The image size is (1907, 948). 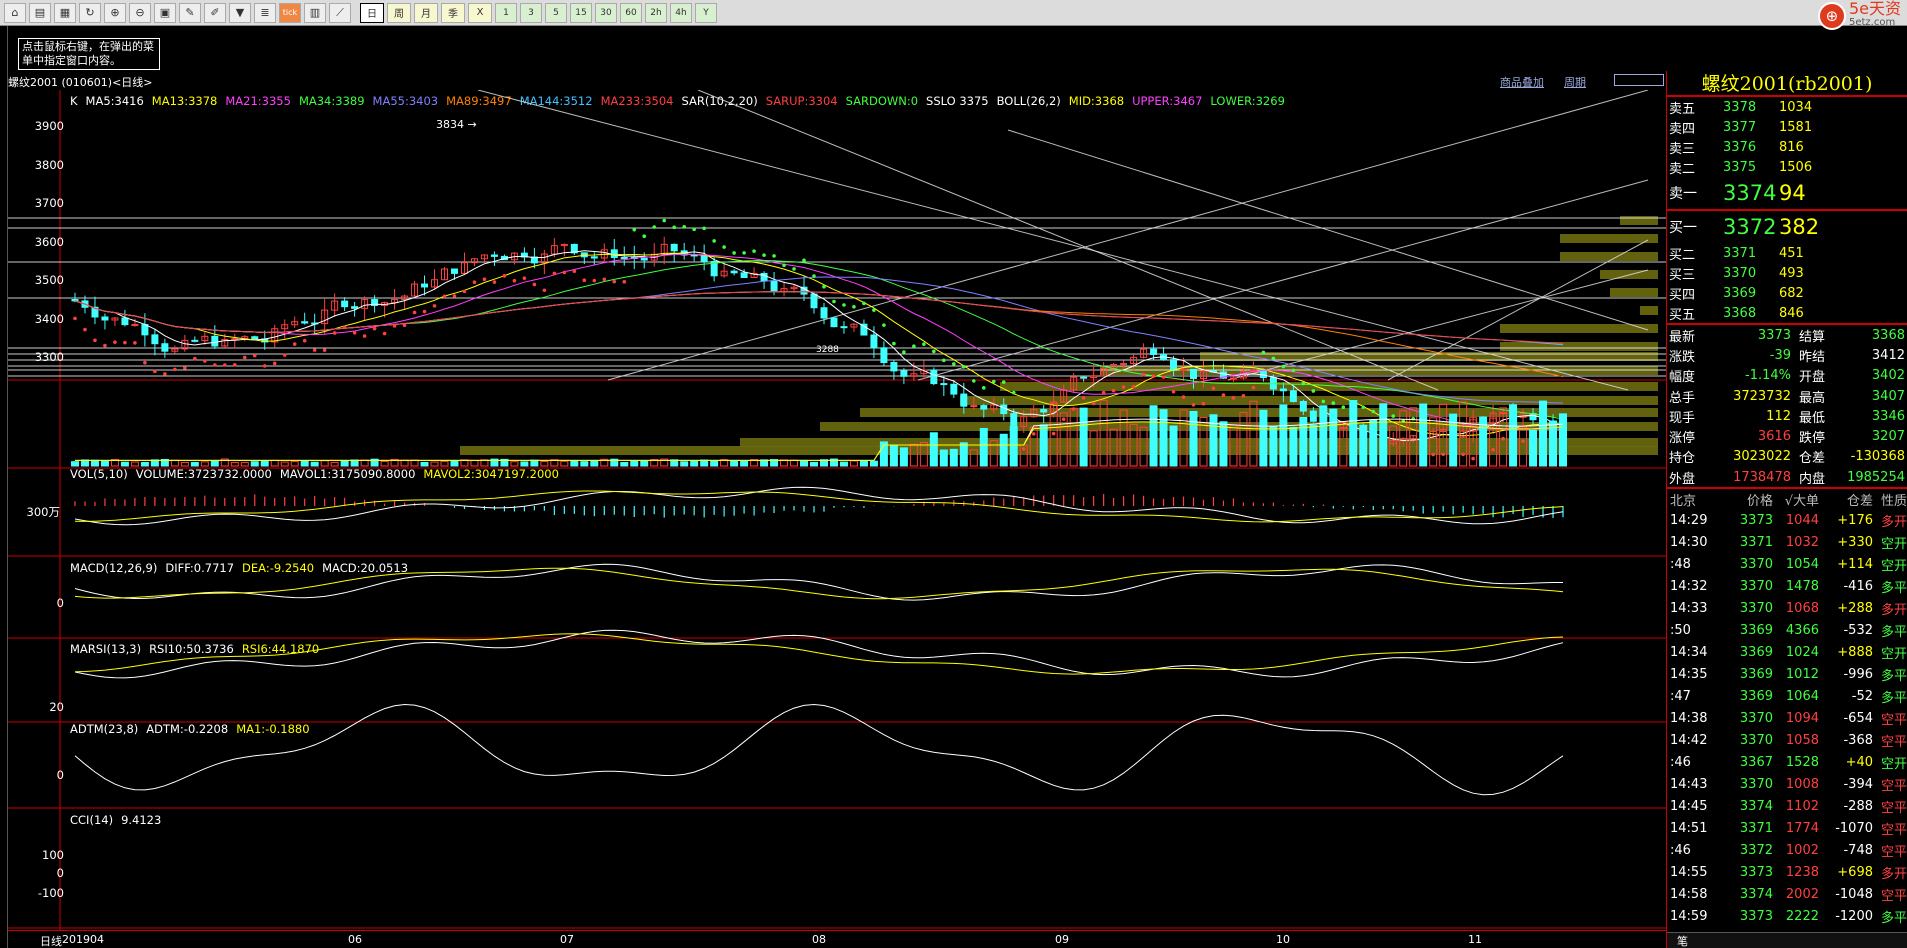 What do you see at coordinates (200, 568) in the screenshot?
I see `legend-item: DIFF:0.7717` at bounding box center [200, 568].